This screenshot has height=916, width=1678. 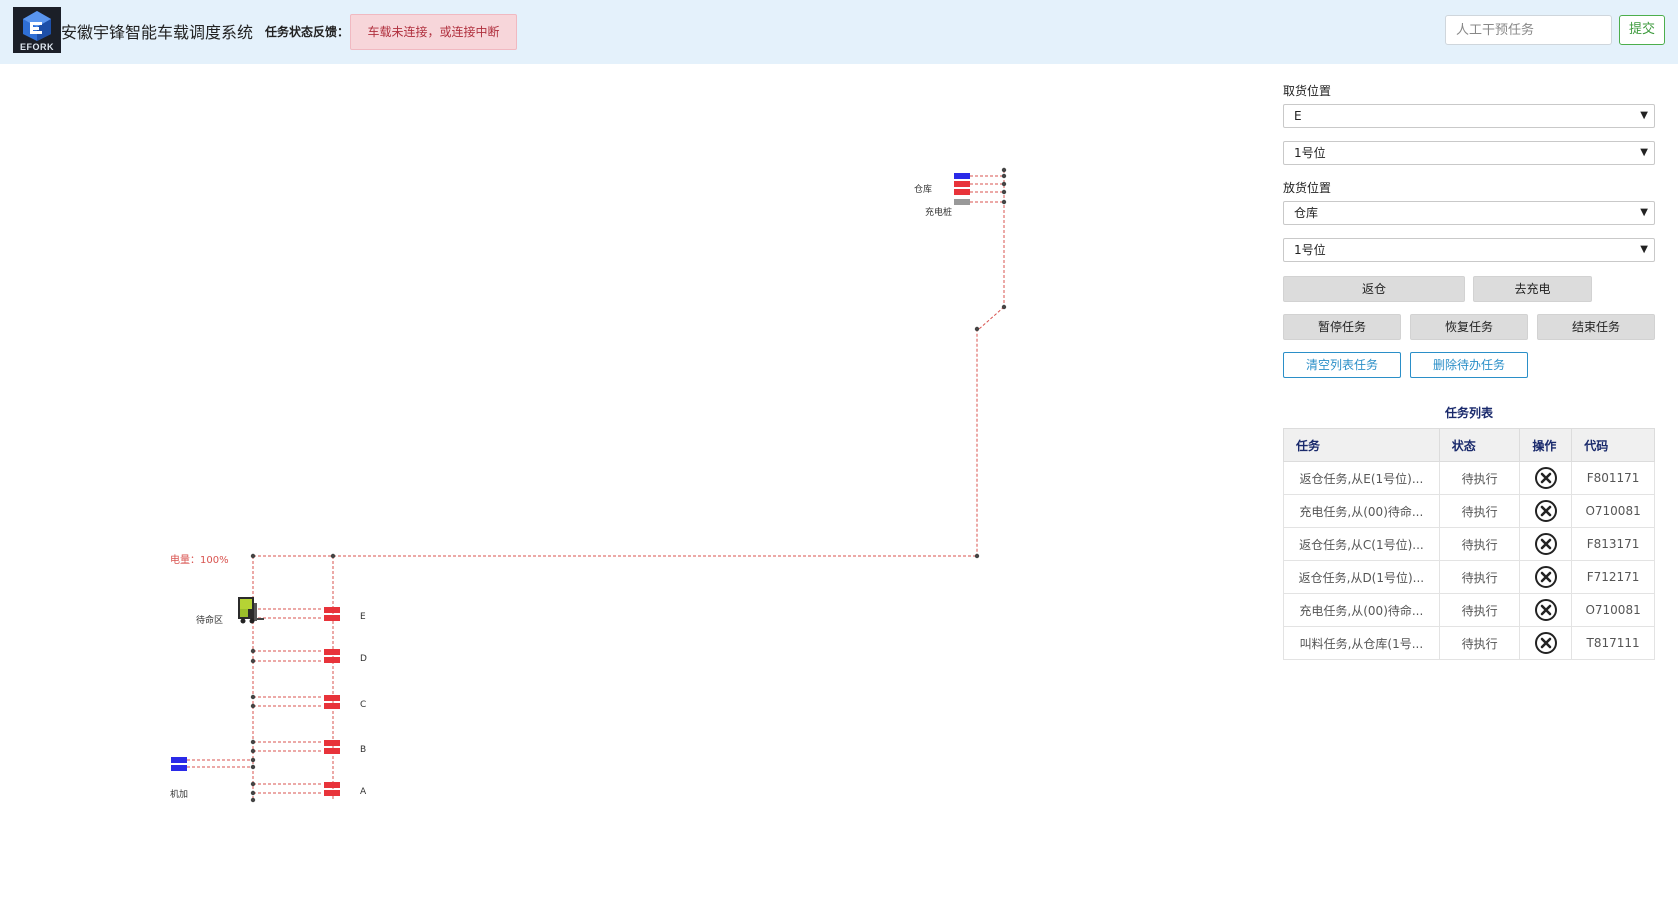 I want to click on table-row: 返仓任务,从E(1号位)... 待执行 F801171, so click(x=1469, y=478).